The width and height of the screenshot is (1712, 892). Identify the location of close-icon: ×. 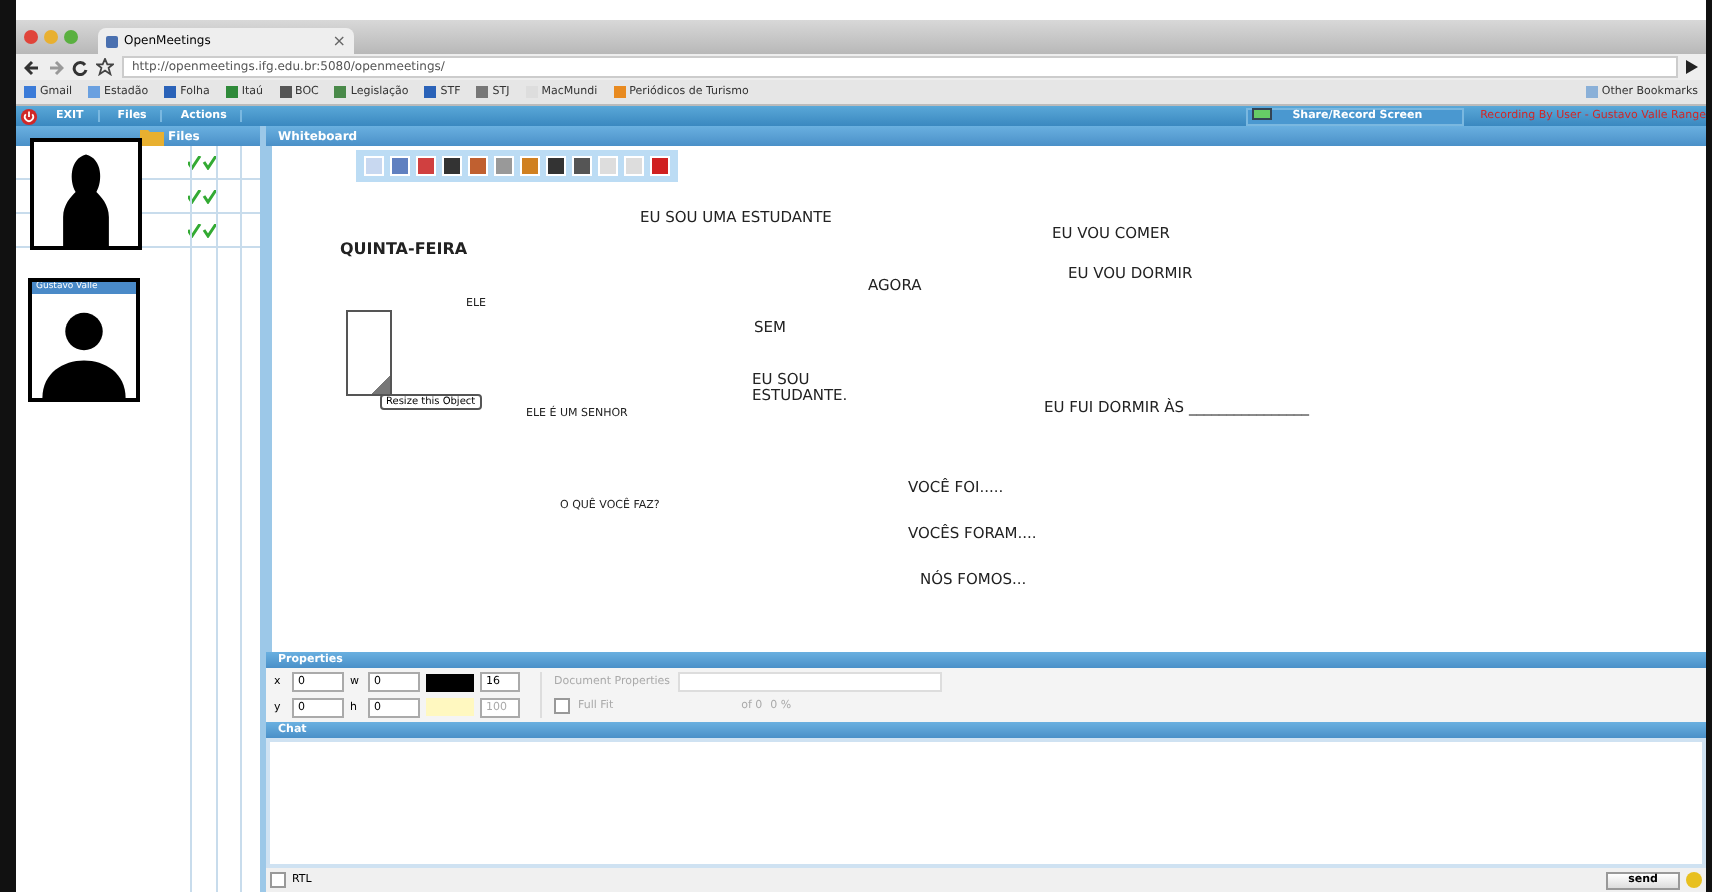
(339, 41).